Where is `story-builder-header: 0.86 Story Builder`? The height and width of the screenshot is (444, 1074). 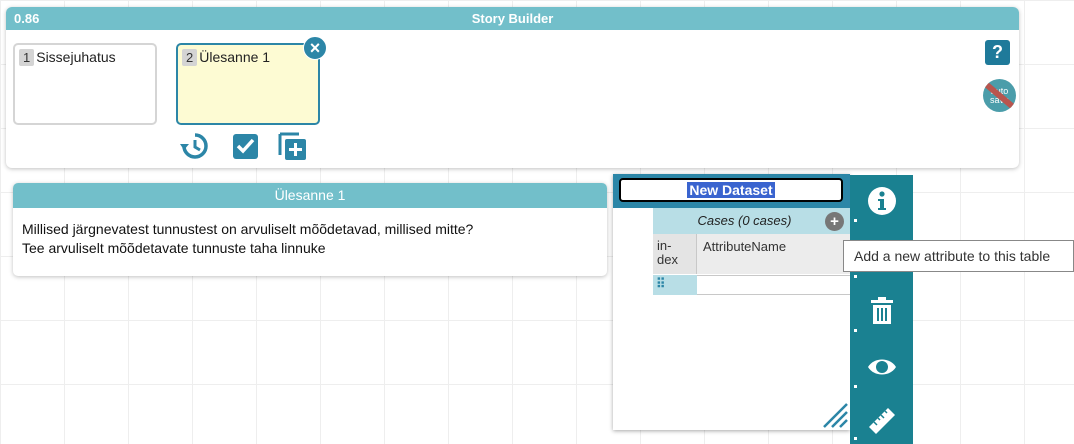 story-builder-header: 0.86 Story Builder is located at coordinates (512, 18).